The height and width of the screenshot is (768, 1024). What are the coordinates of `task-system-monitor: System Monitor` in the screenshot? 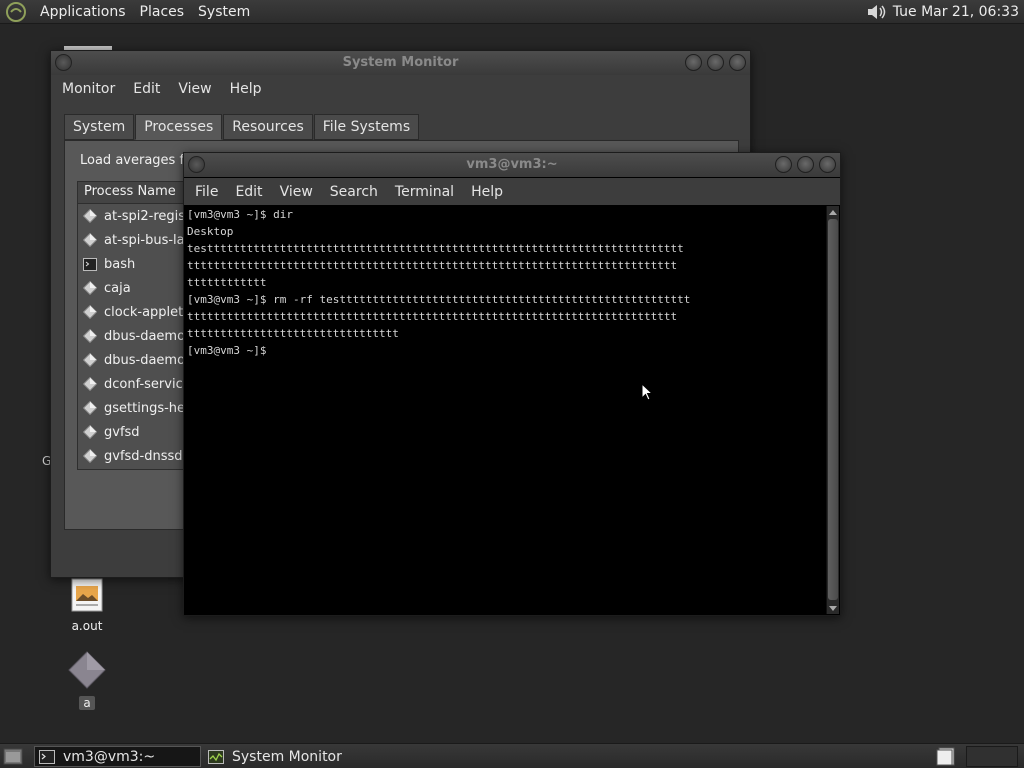 It's located at (294, 756).